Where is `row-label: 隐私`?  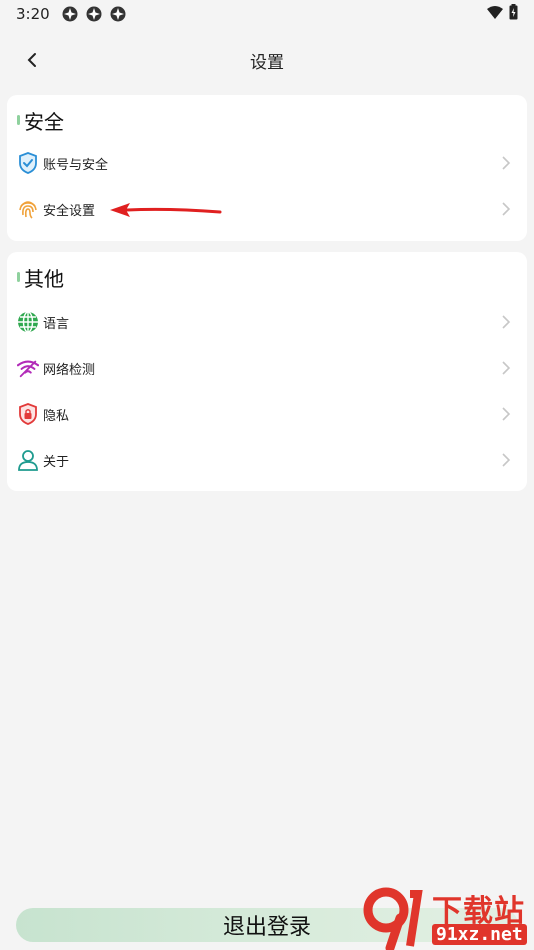
row-label: 隐私 is located at coordinates (56, 416).